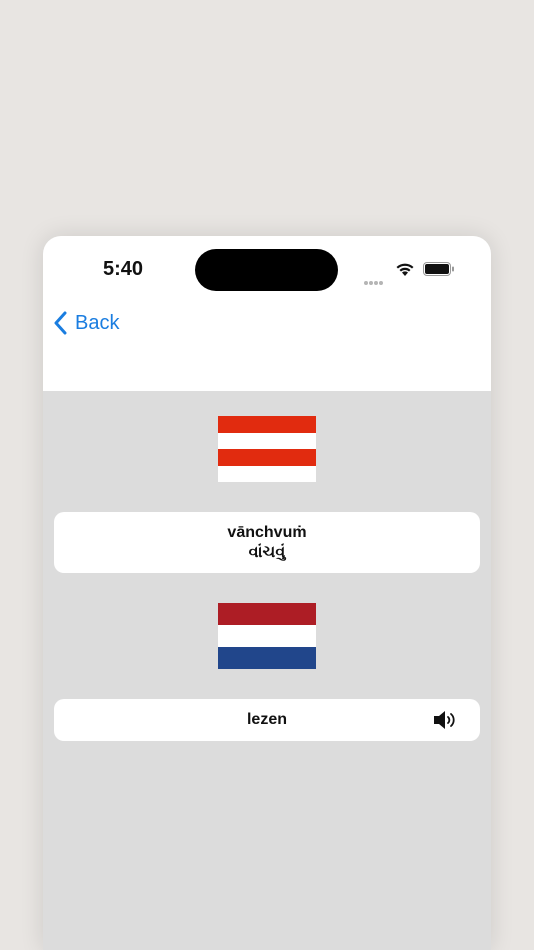  I want to click on navigation-header: 5:40 Back, so click(267, 313).